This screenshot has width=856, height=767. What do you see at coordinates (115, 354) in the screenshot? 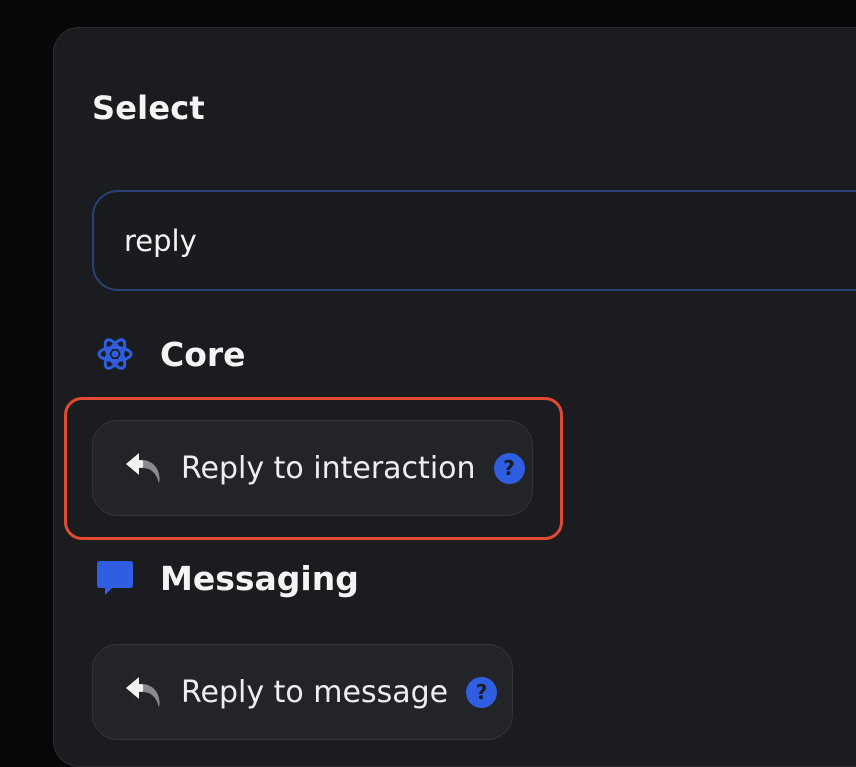
I see `atom-icon` at bounding box center [115, 354].